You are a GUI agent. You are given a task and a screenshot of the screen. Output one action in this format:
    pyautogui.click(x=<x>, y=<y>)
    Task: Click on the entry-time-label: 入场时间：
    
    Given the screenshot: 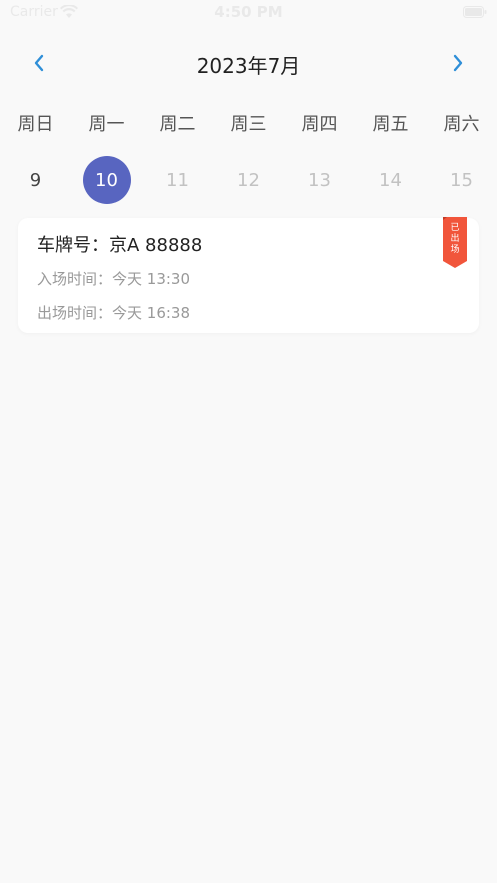 What is the action you would take?
    pyautogui.click(x=75, y=279)
    